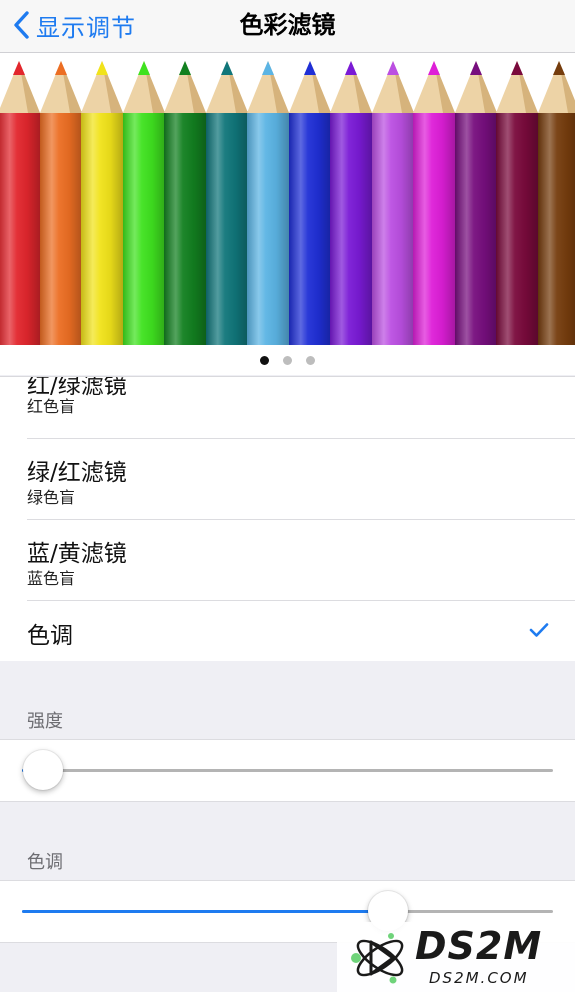 This screenshot has width=575, height=992. I want to click on watermark-main-text: DS2M, so click(479, 946).